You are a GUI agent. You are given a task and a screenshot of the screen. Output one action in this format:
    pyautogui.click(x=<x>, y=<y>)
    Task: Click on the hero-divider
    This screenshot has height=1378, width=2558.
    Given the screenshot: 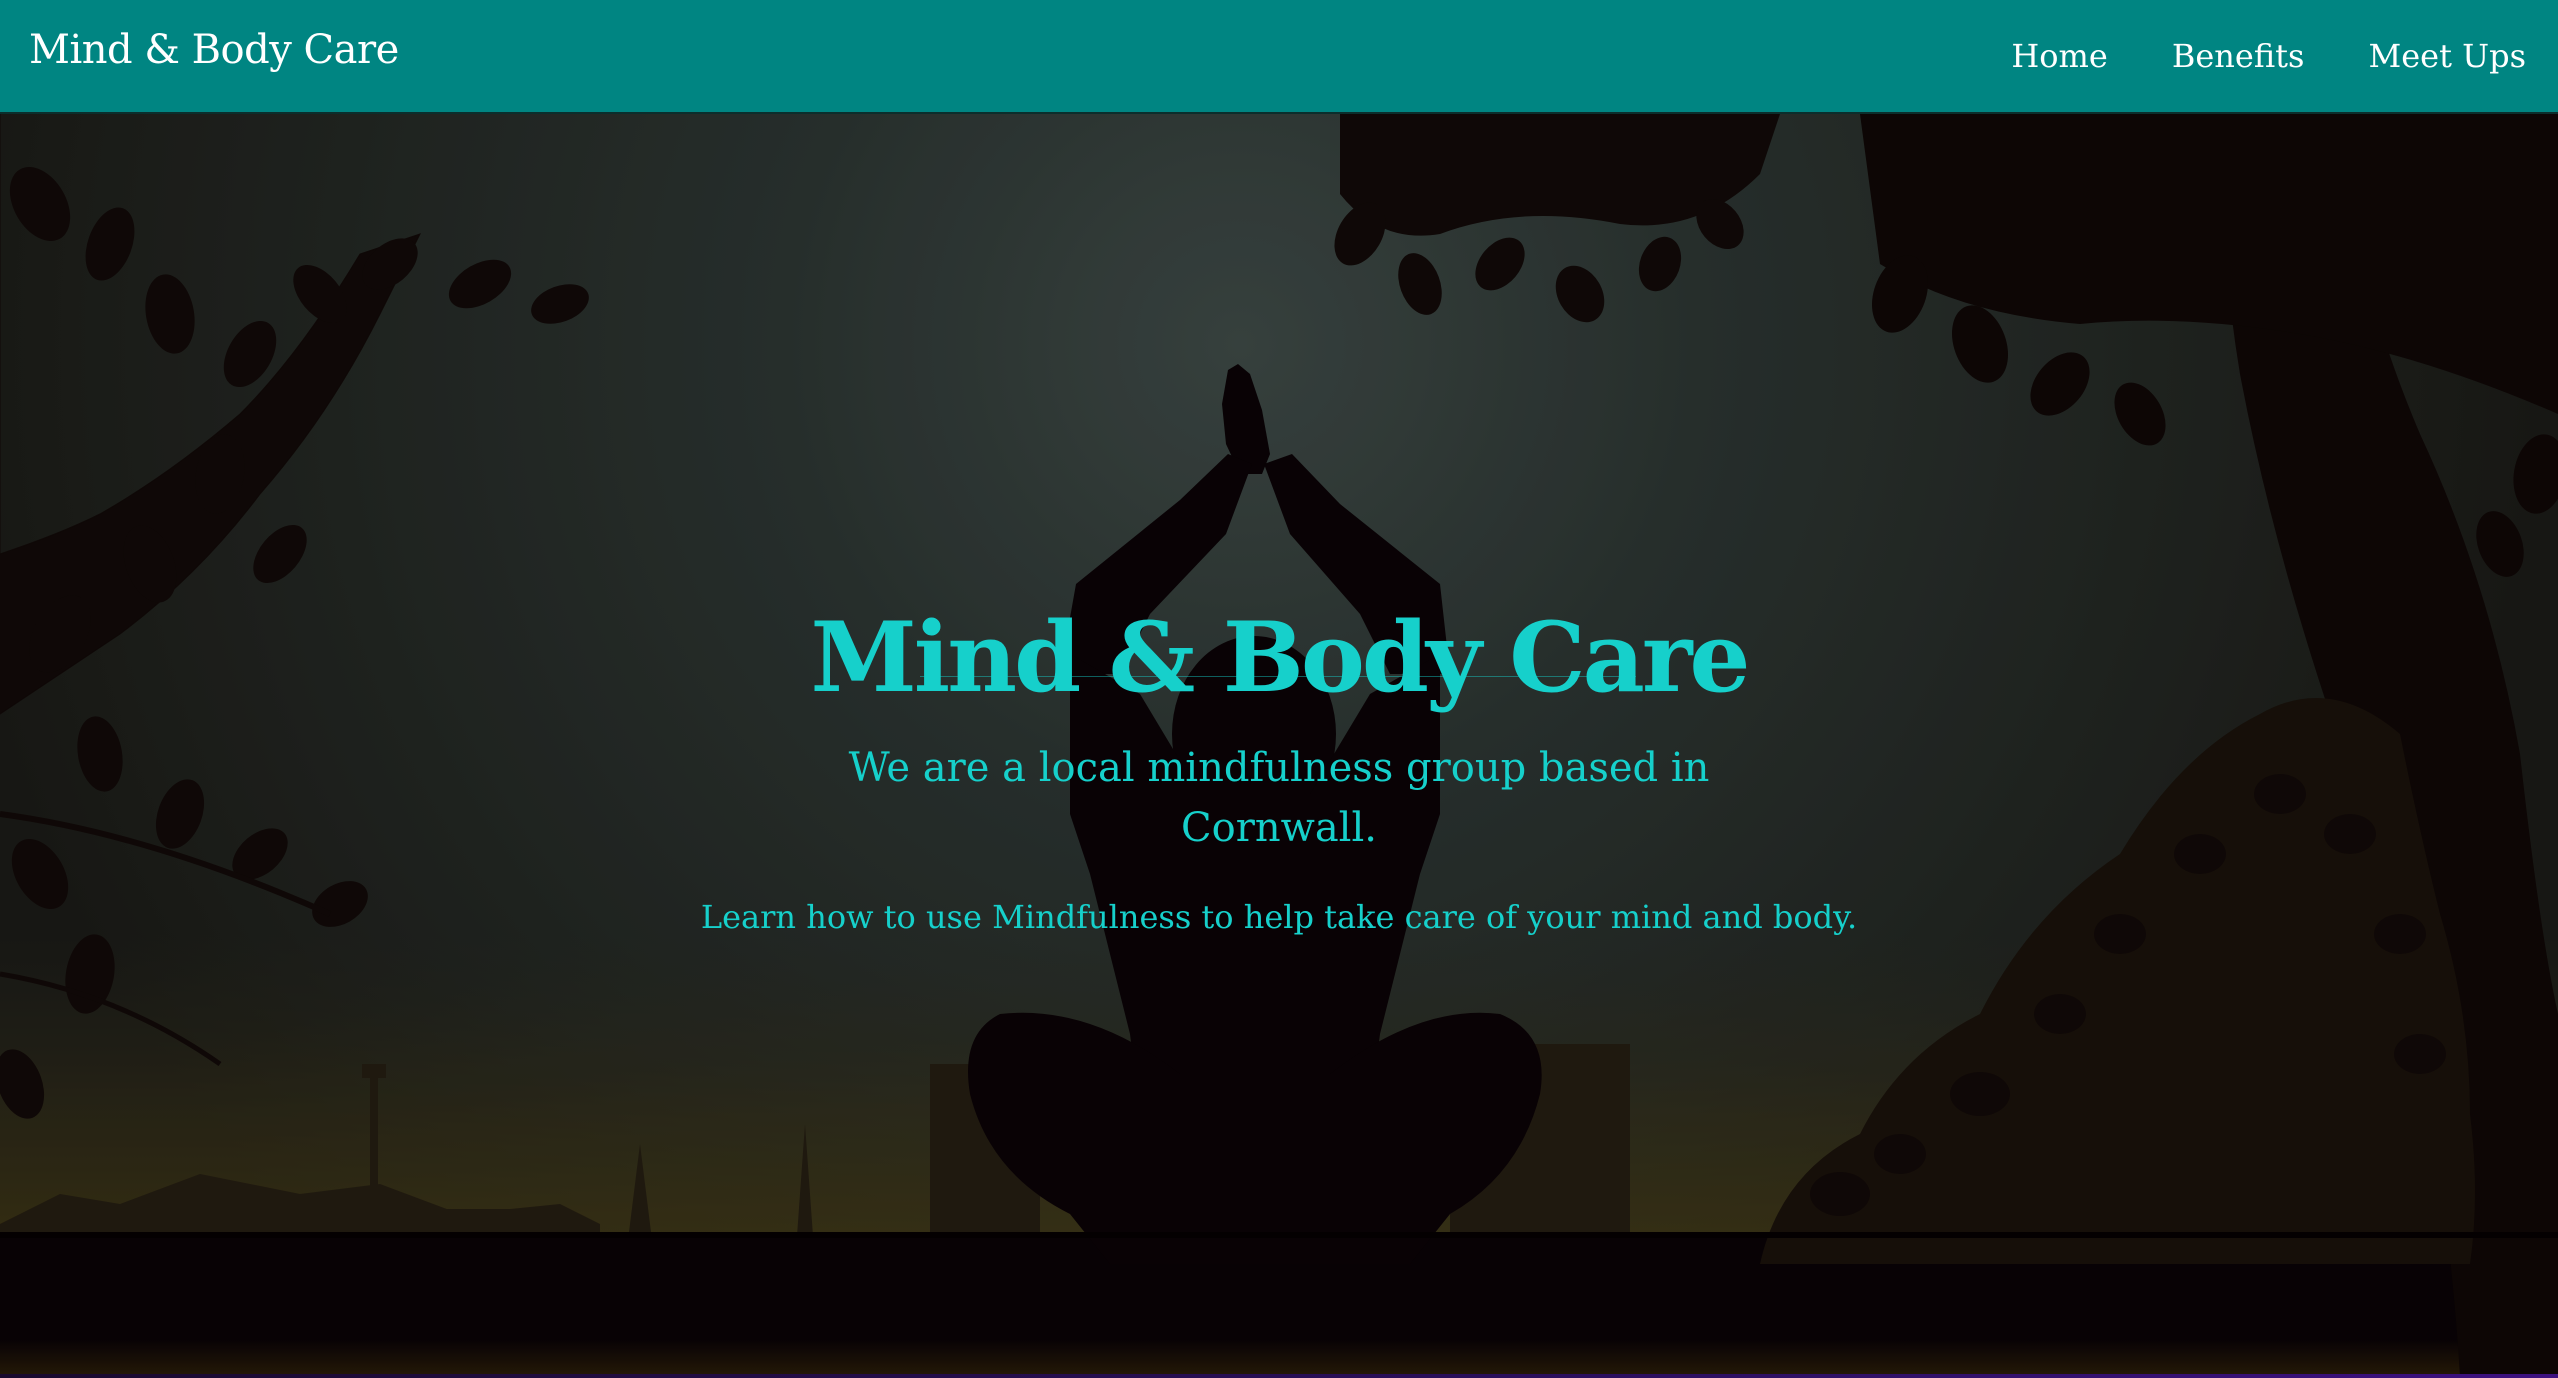 What is the action you would take?
    pyautogui.click(x=1278, y=676)
    